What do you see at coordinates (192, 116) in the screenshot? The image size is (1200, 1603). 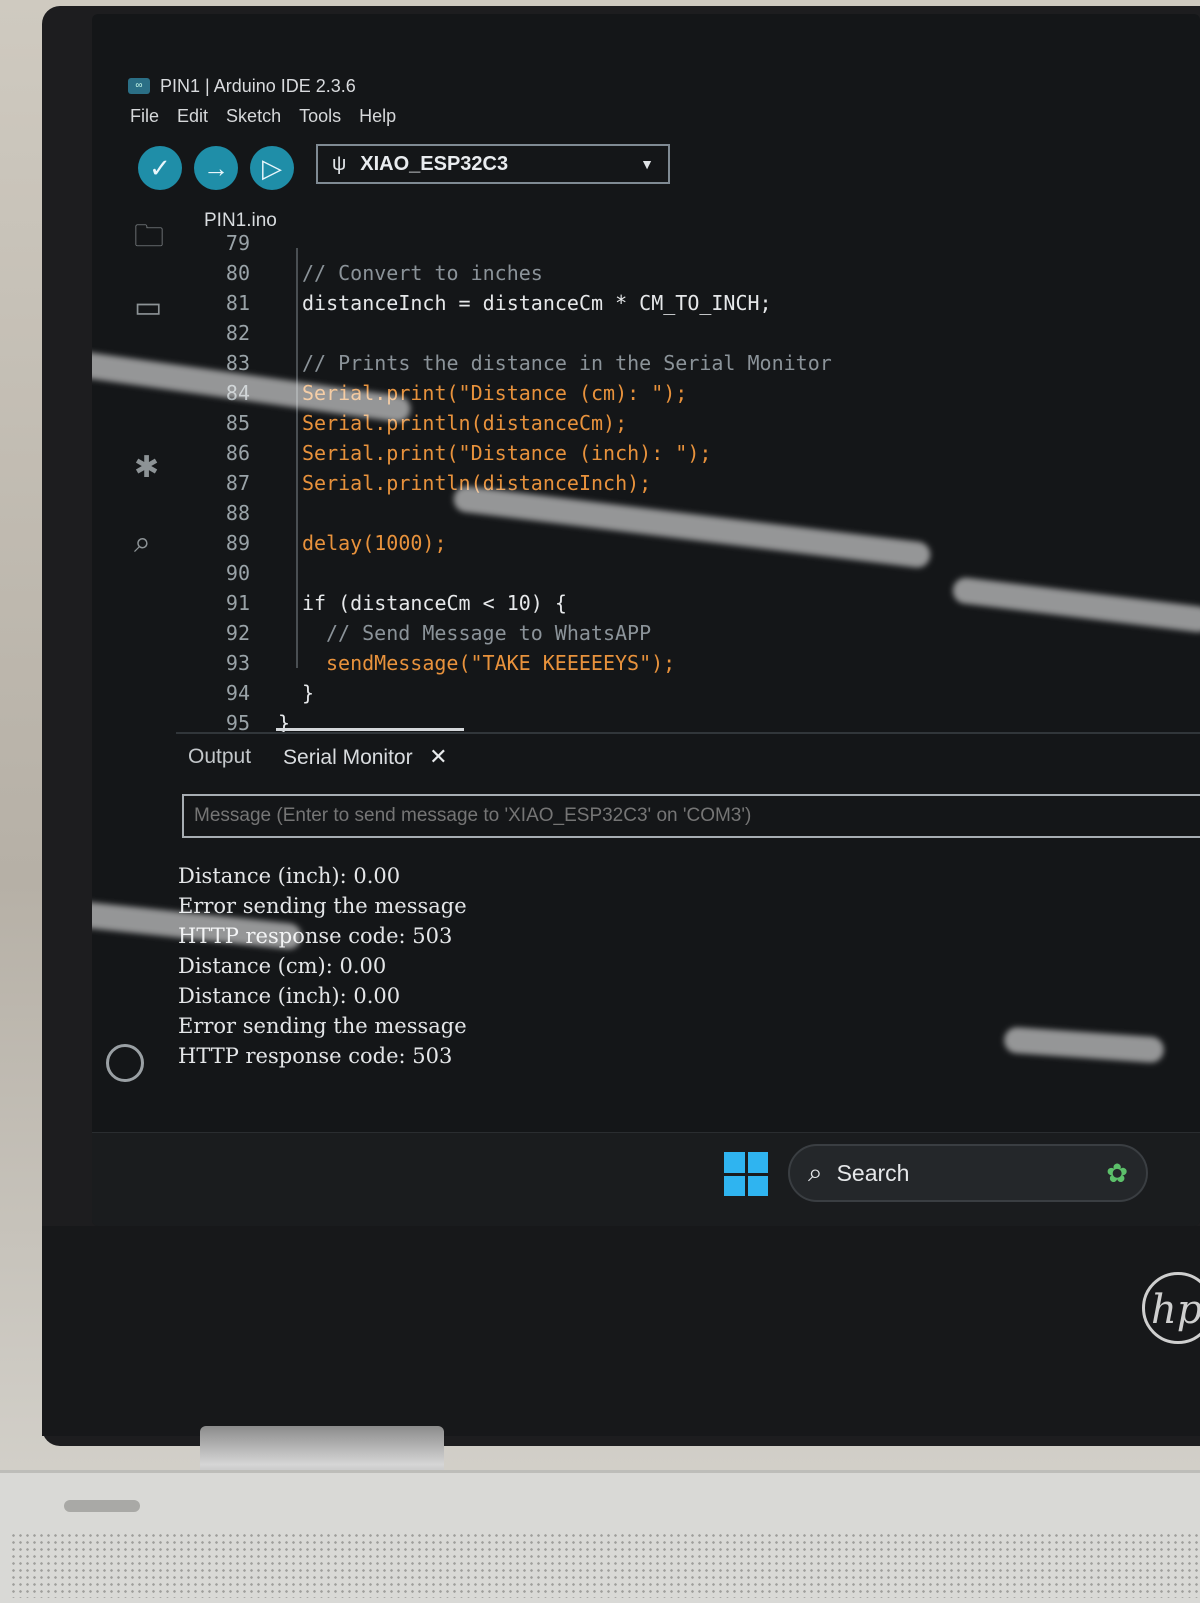 I see `menu-edit: Edit` at bounding box center [192, 116].